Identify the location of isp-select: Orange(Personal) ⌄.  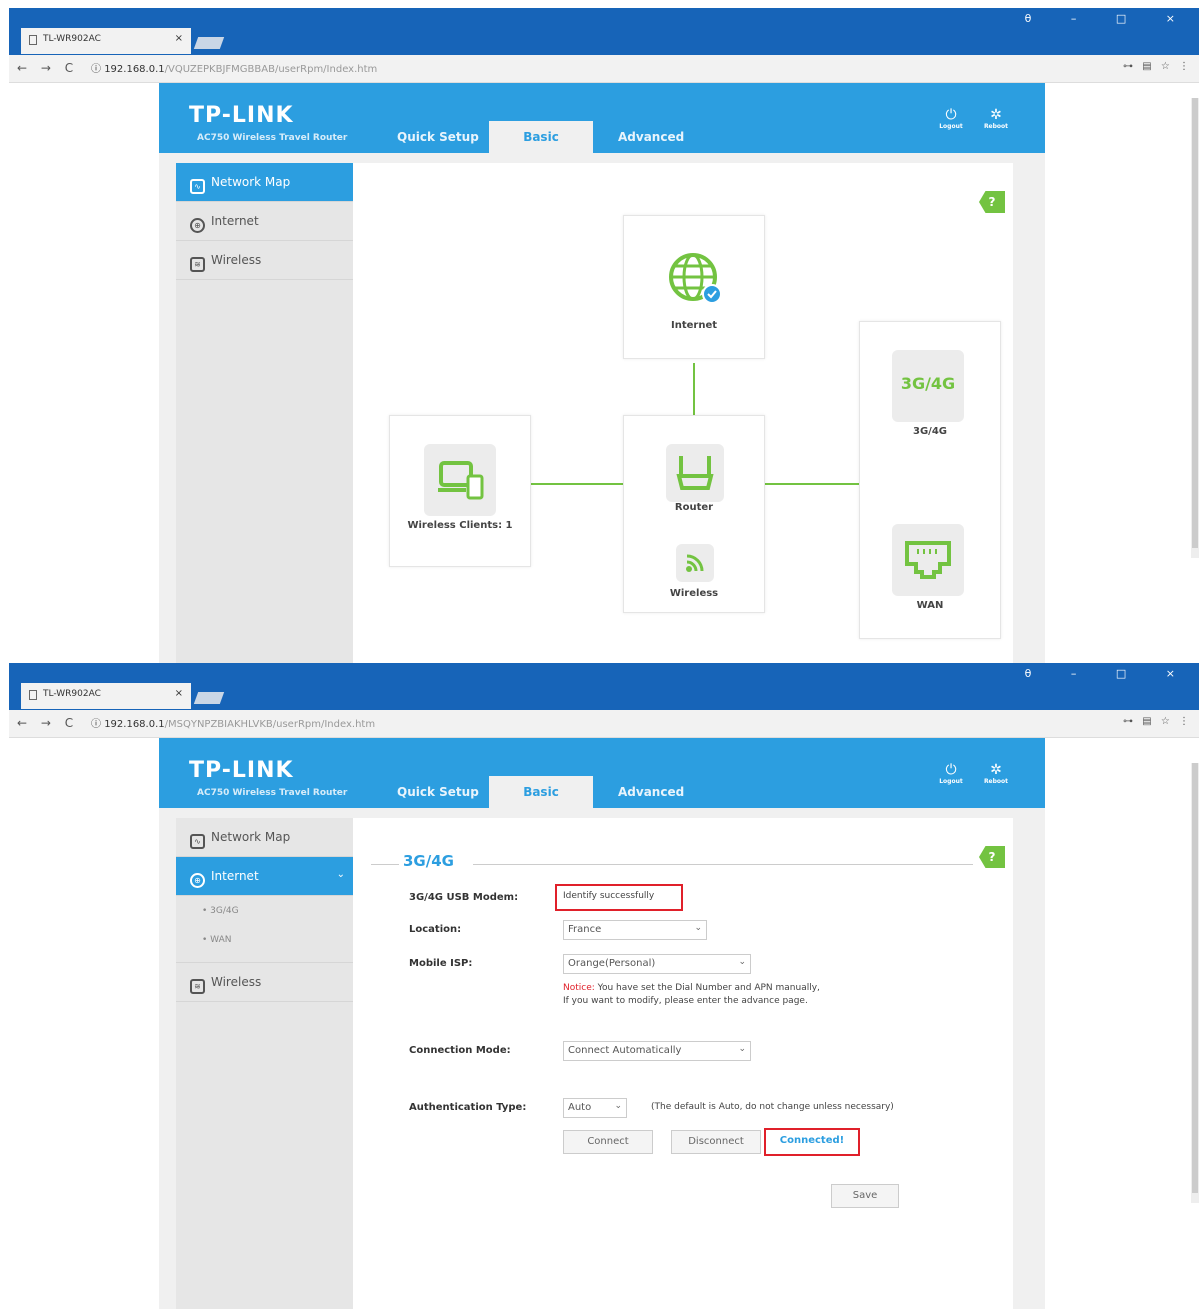
(657, 964).